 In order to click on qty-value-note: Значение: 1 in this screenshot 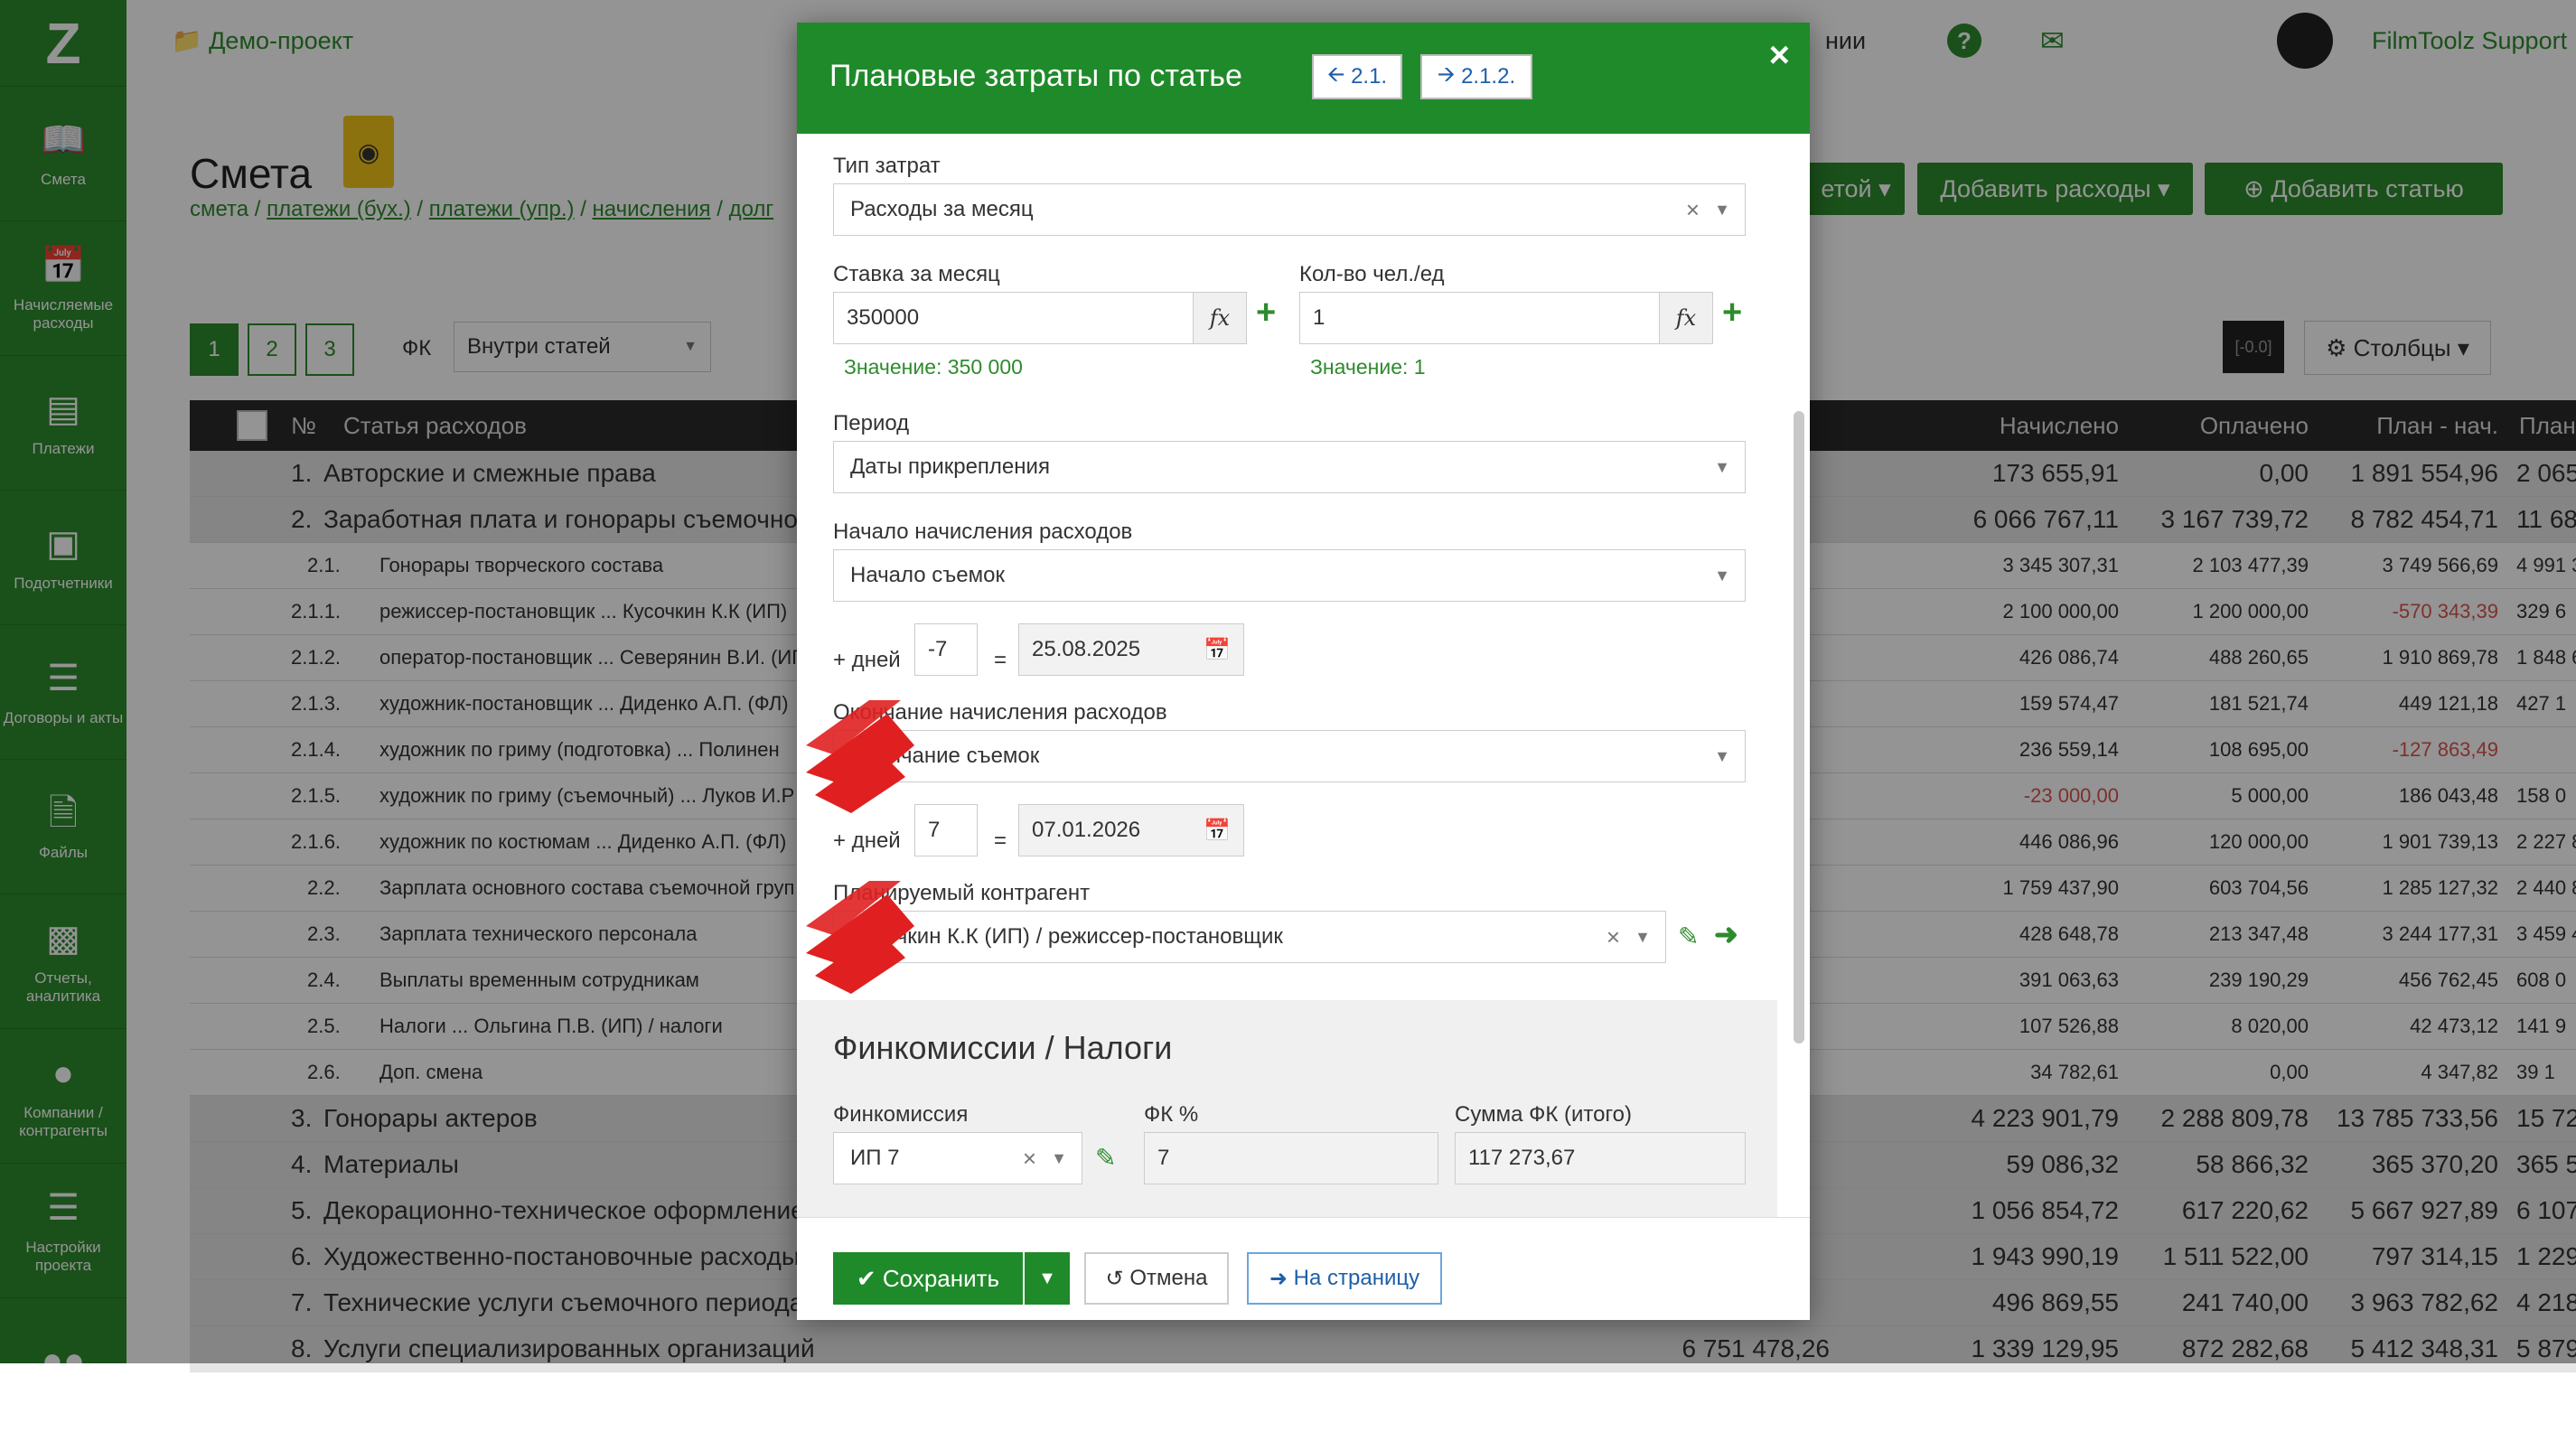, I will do `click(1368, 367)`.